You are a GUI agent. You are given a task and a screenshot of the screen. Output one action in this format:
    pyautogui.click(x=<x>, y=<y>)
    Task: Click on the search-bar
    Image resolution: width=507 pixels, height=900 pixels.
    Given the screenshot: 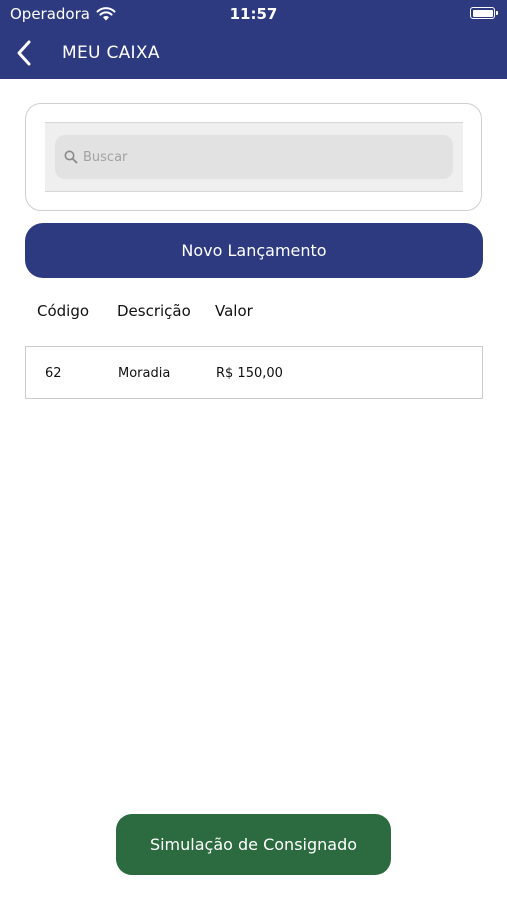 What is the action you would take?
    pyautogui.click(x=254, y=157)
    